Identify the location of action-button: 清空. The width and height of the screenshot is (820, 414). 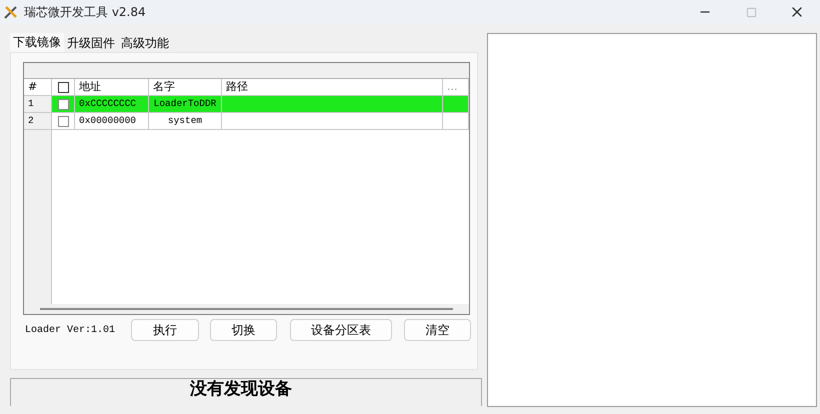
(437, 330).